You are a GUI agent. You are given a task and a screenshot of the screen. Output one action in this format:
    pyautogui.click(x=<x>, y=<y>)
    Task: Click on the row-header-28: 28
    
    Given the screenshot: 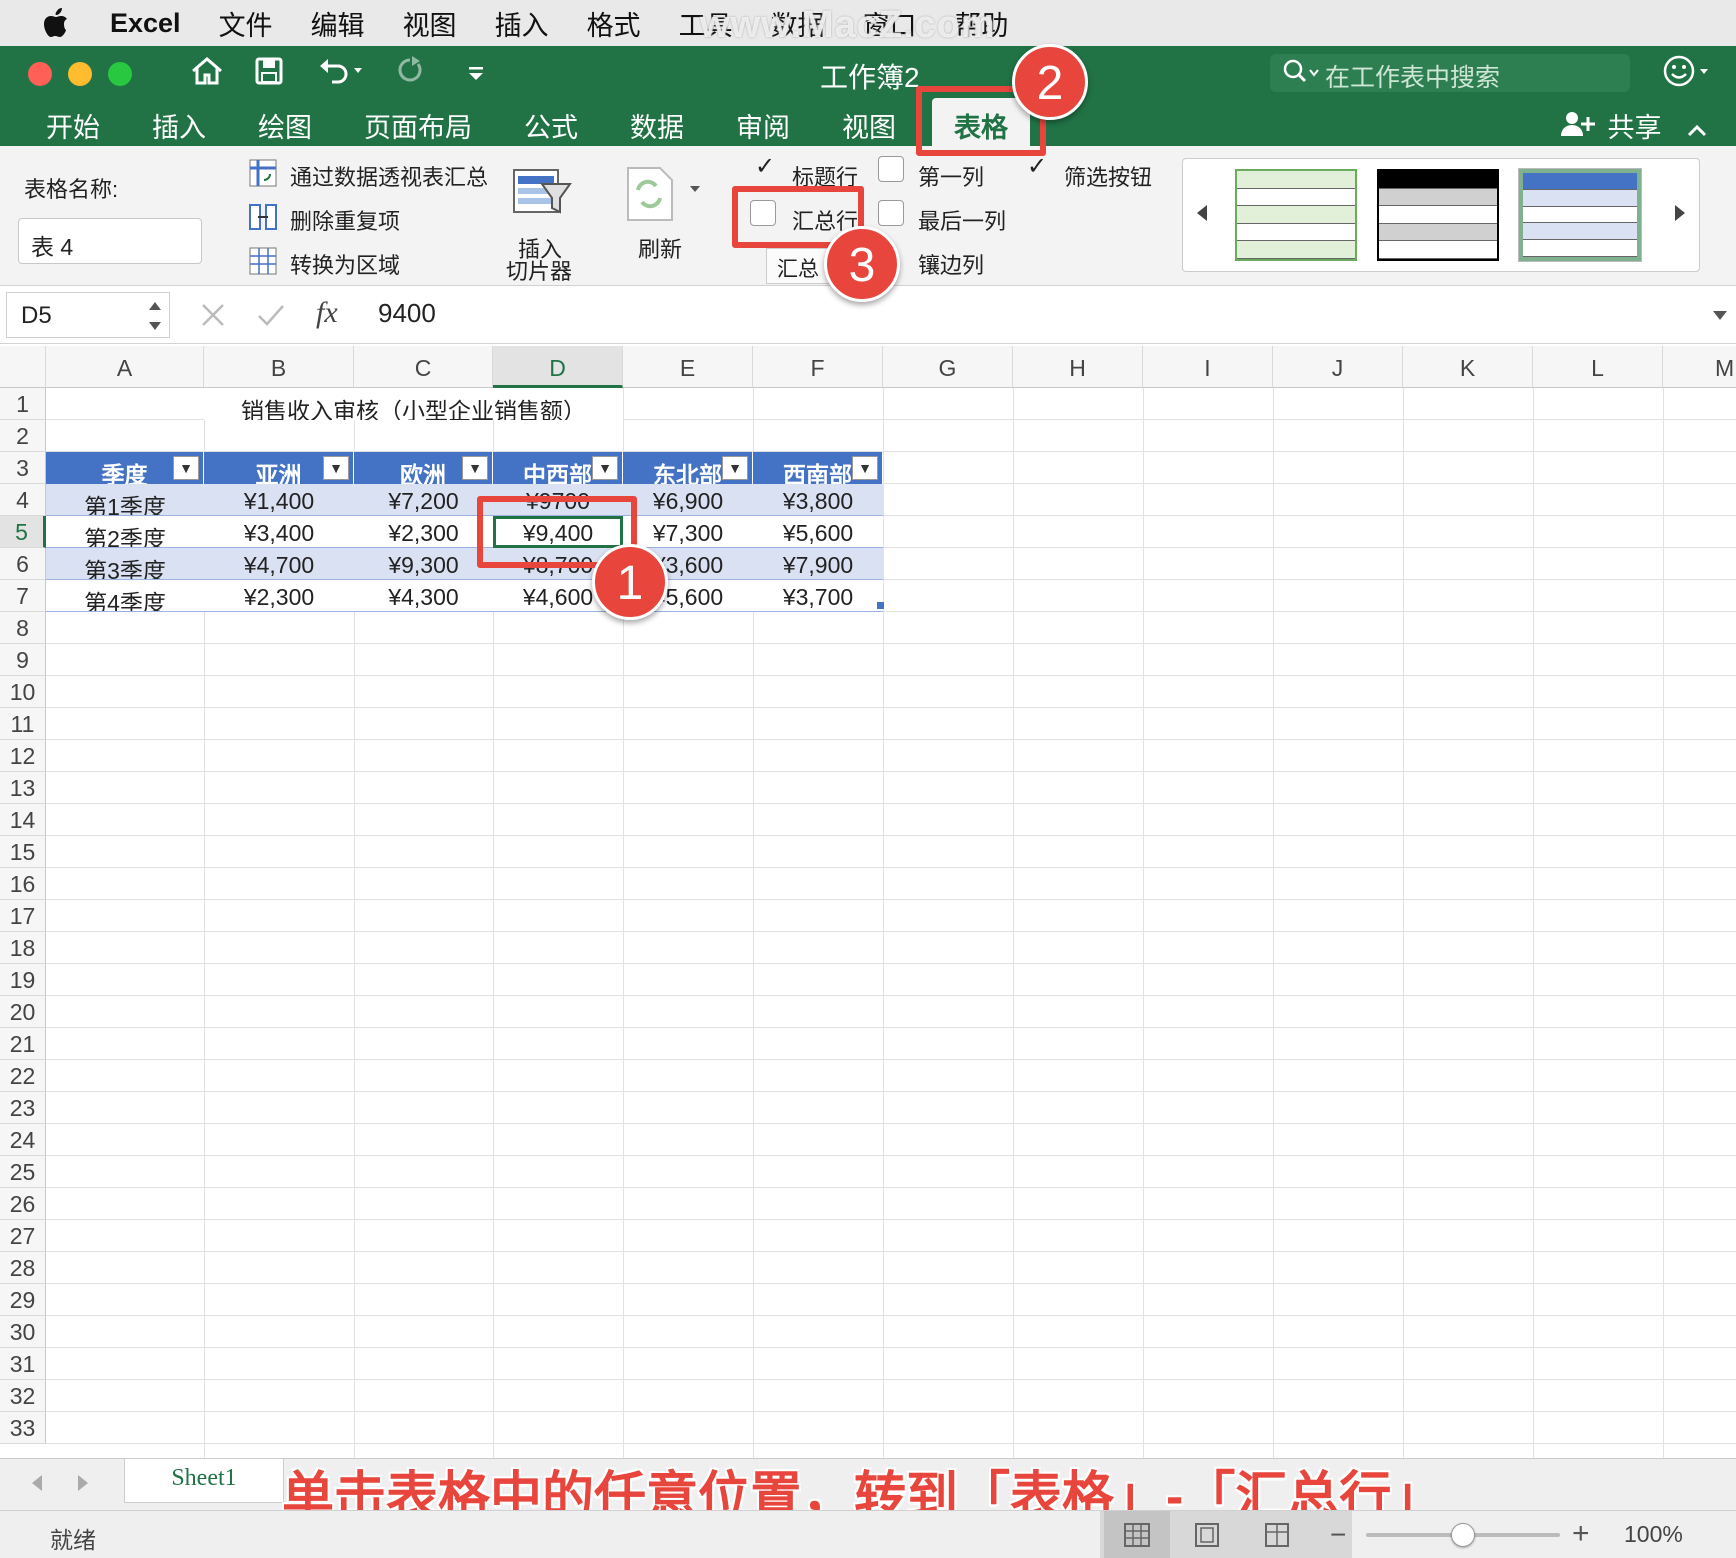 What is the action you would take?
    pyautogui.click(x=23, y=1268)
    